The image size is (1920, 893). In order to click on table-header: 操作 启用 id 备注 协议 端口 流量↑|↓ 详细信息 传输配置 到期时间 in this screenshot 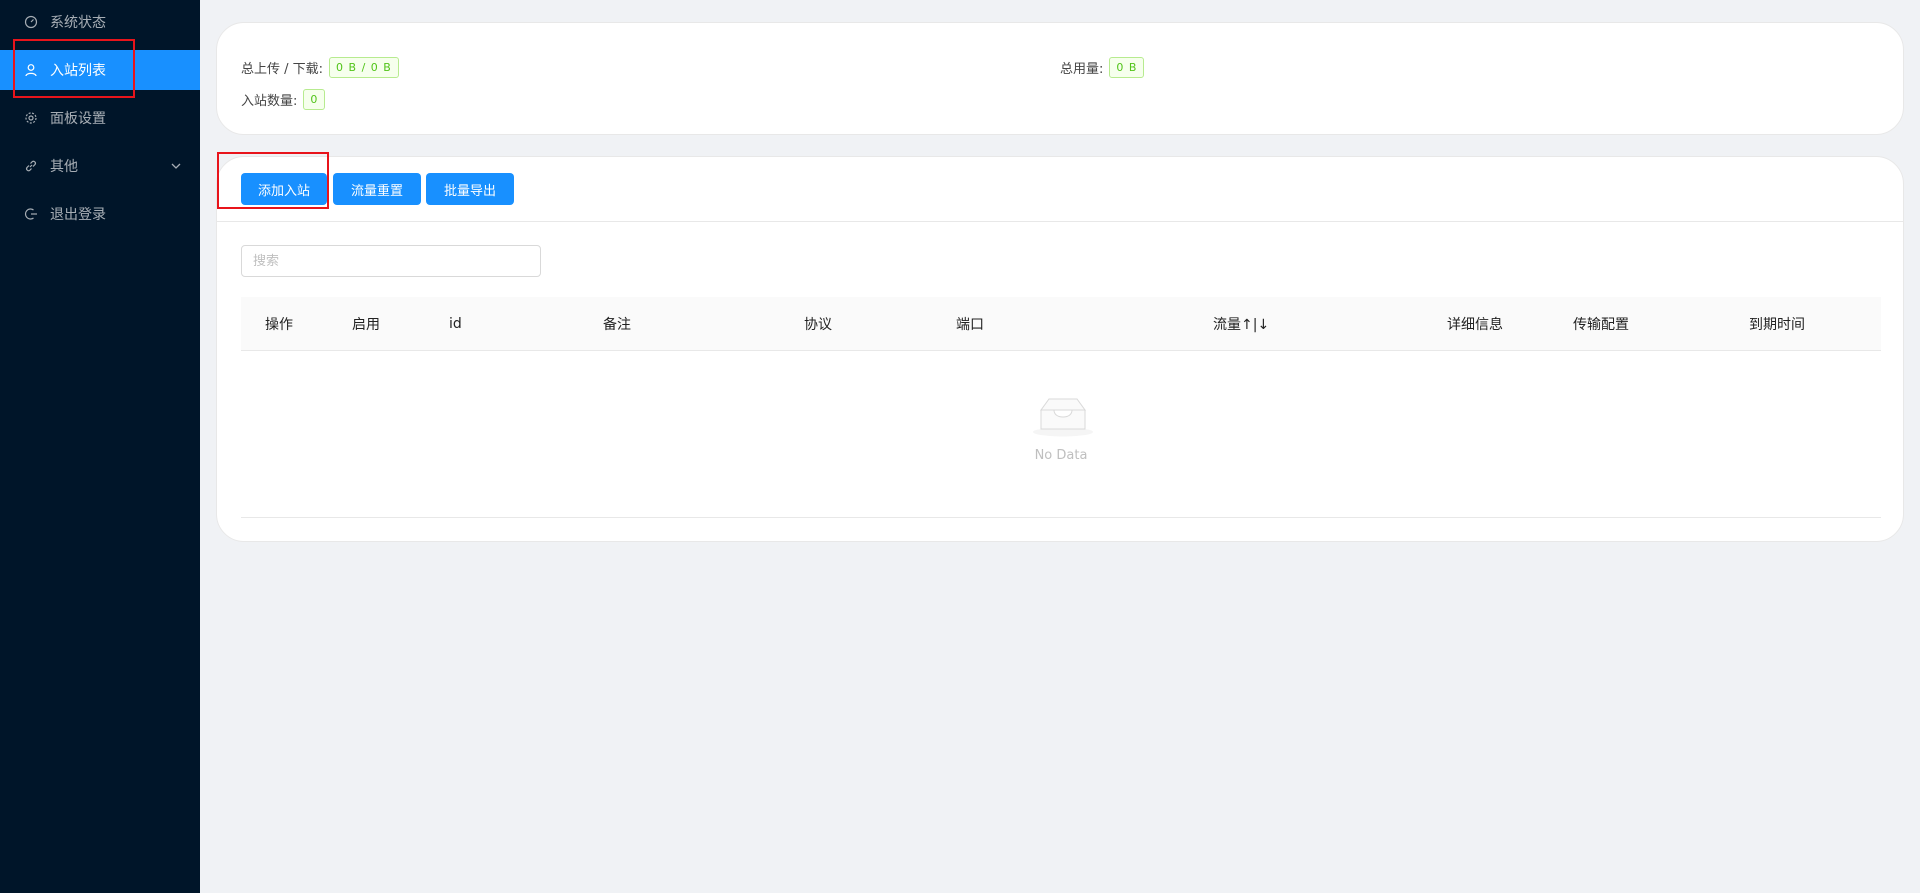, I will do `click(1061, 324)`.